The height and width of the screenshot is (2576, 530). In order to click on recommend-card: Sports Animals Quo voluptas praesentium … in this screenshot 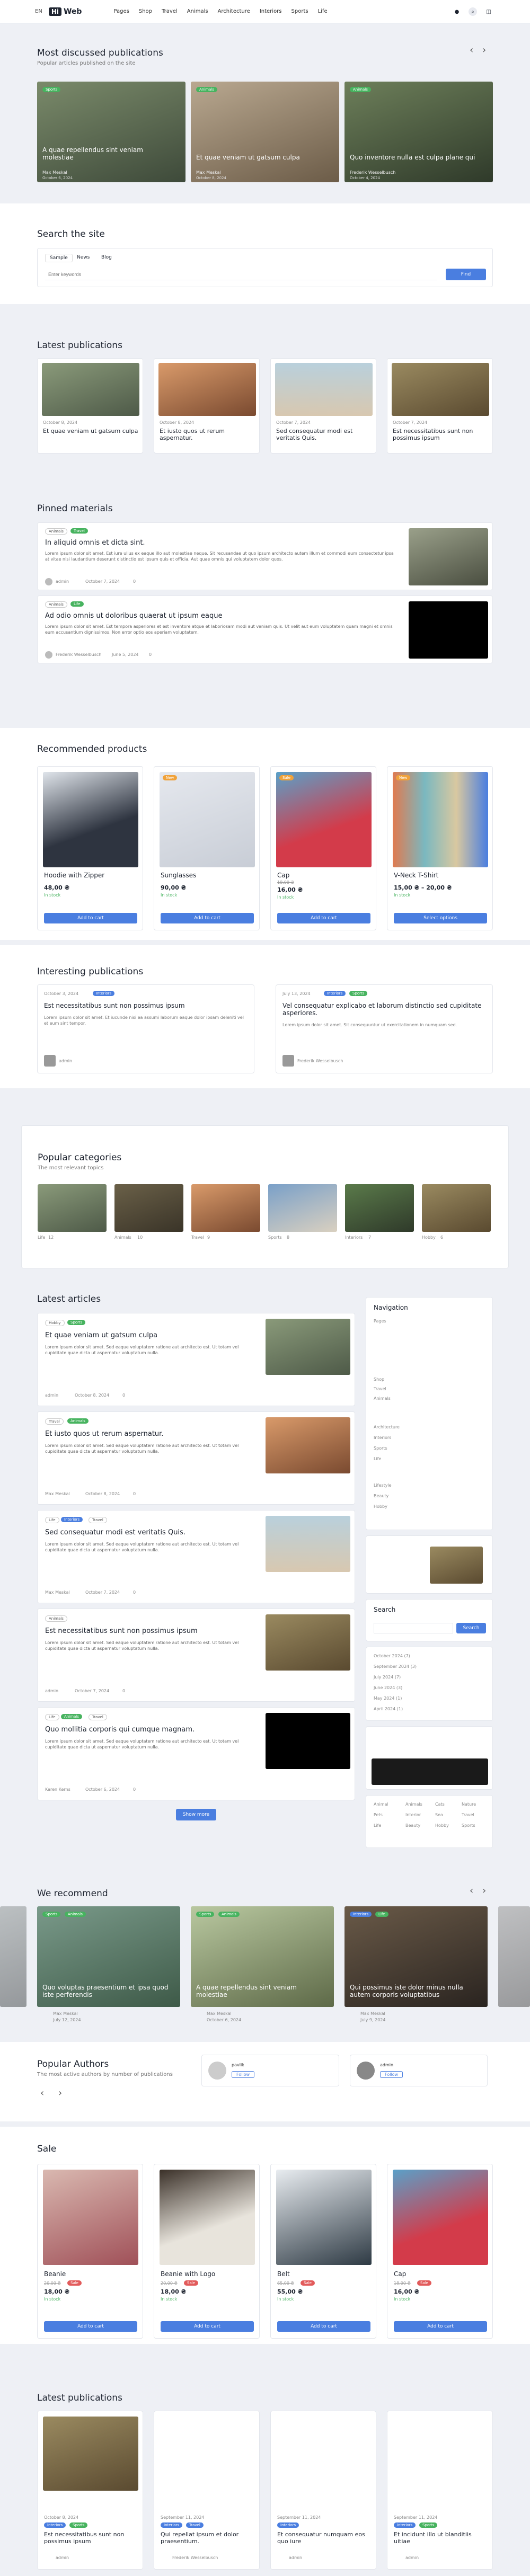, I will do `click(108, 1957)`.